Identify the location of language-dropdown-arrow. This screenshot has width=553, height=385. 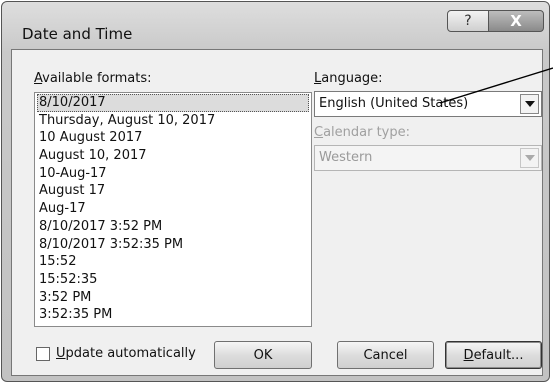
(529, 104).